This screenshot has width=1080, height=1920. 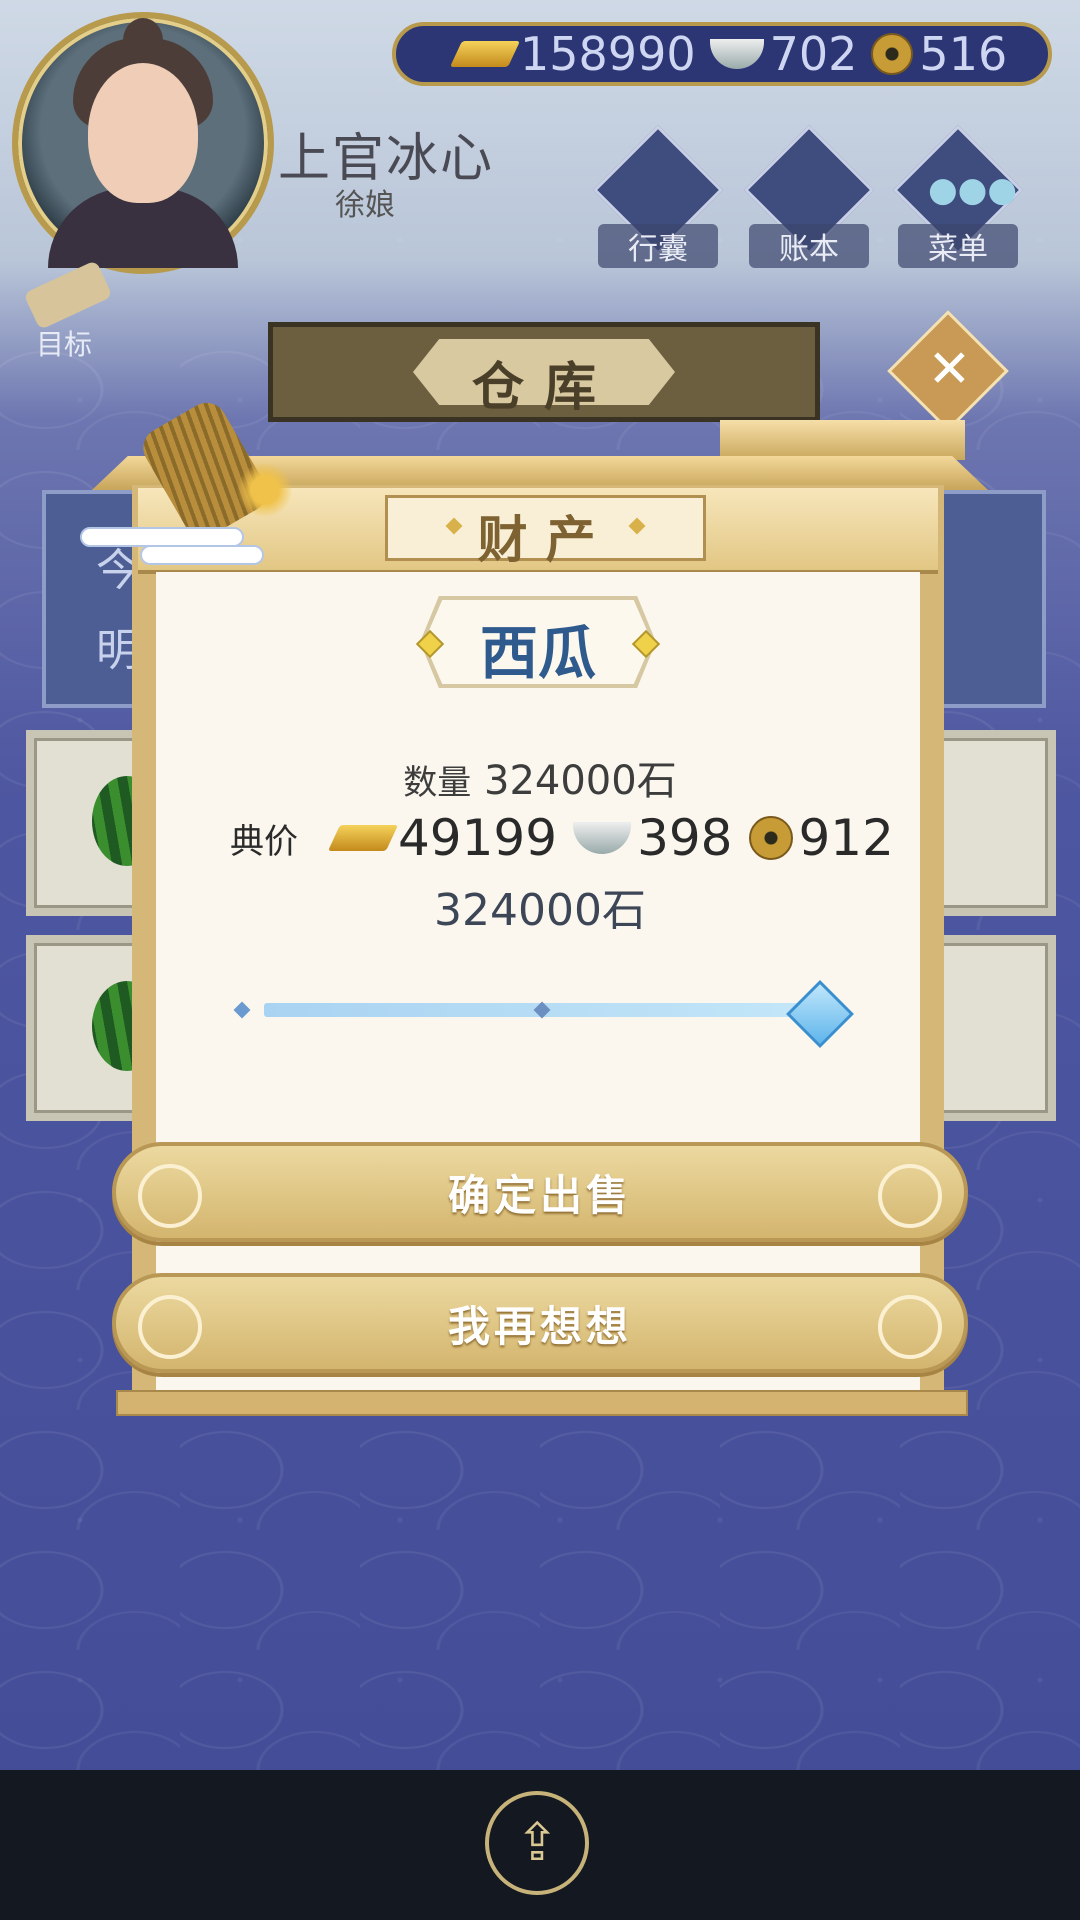 I want to click on dialog-title-plate: 财产, so click(x=545, y=532).